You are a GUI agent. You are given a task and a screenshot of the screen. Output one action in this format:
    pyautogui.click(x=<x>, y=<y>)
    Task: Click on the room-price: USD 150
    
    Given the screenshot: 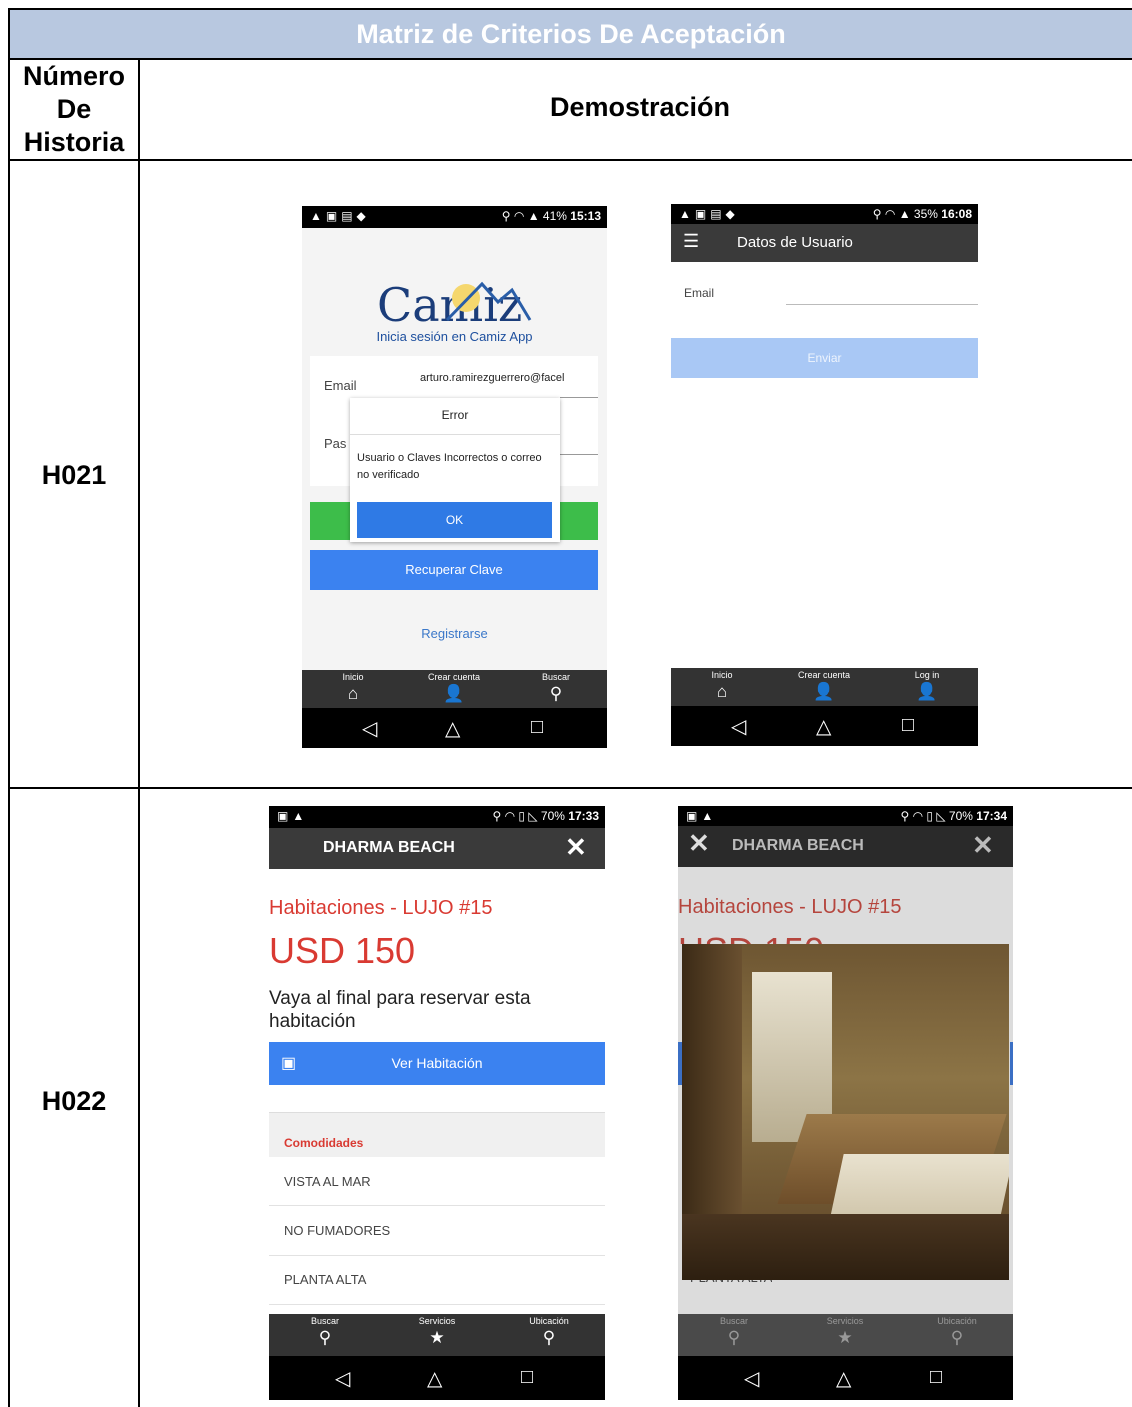 What is the action you would take?
    pyautogui.click(x=342, y=950)
    